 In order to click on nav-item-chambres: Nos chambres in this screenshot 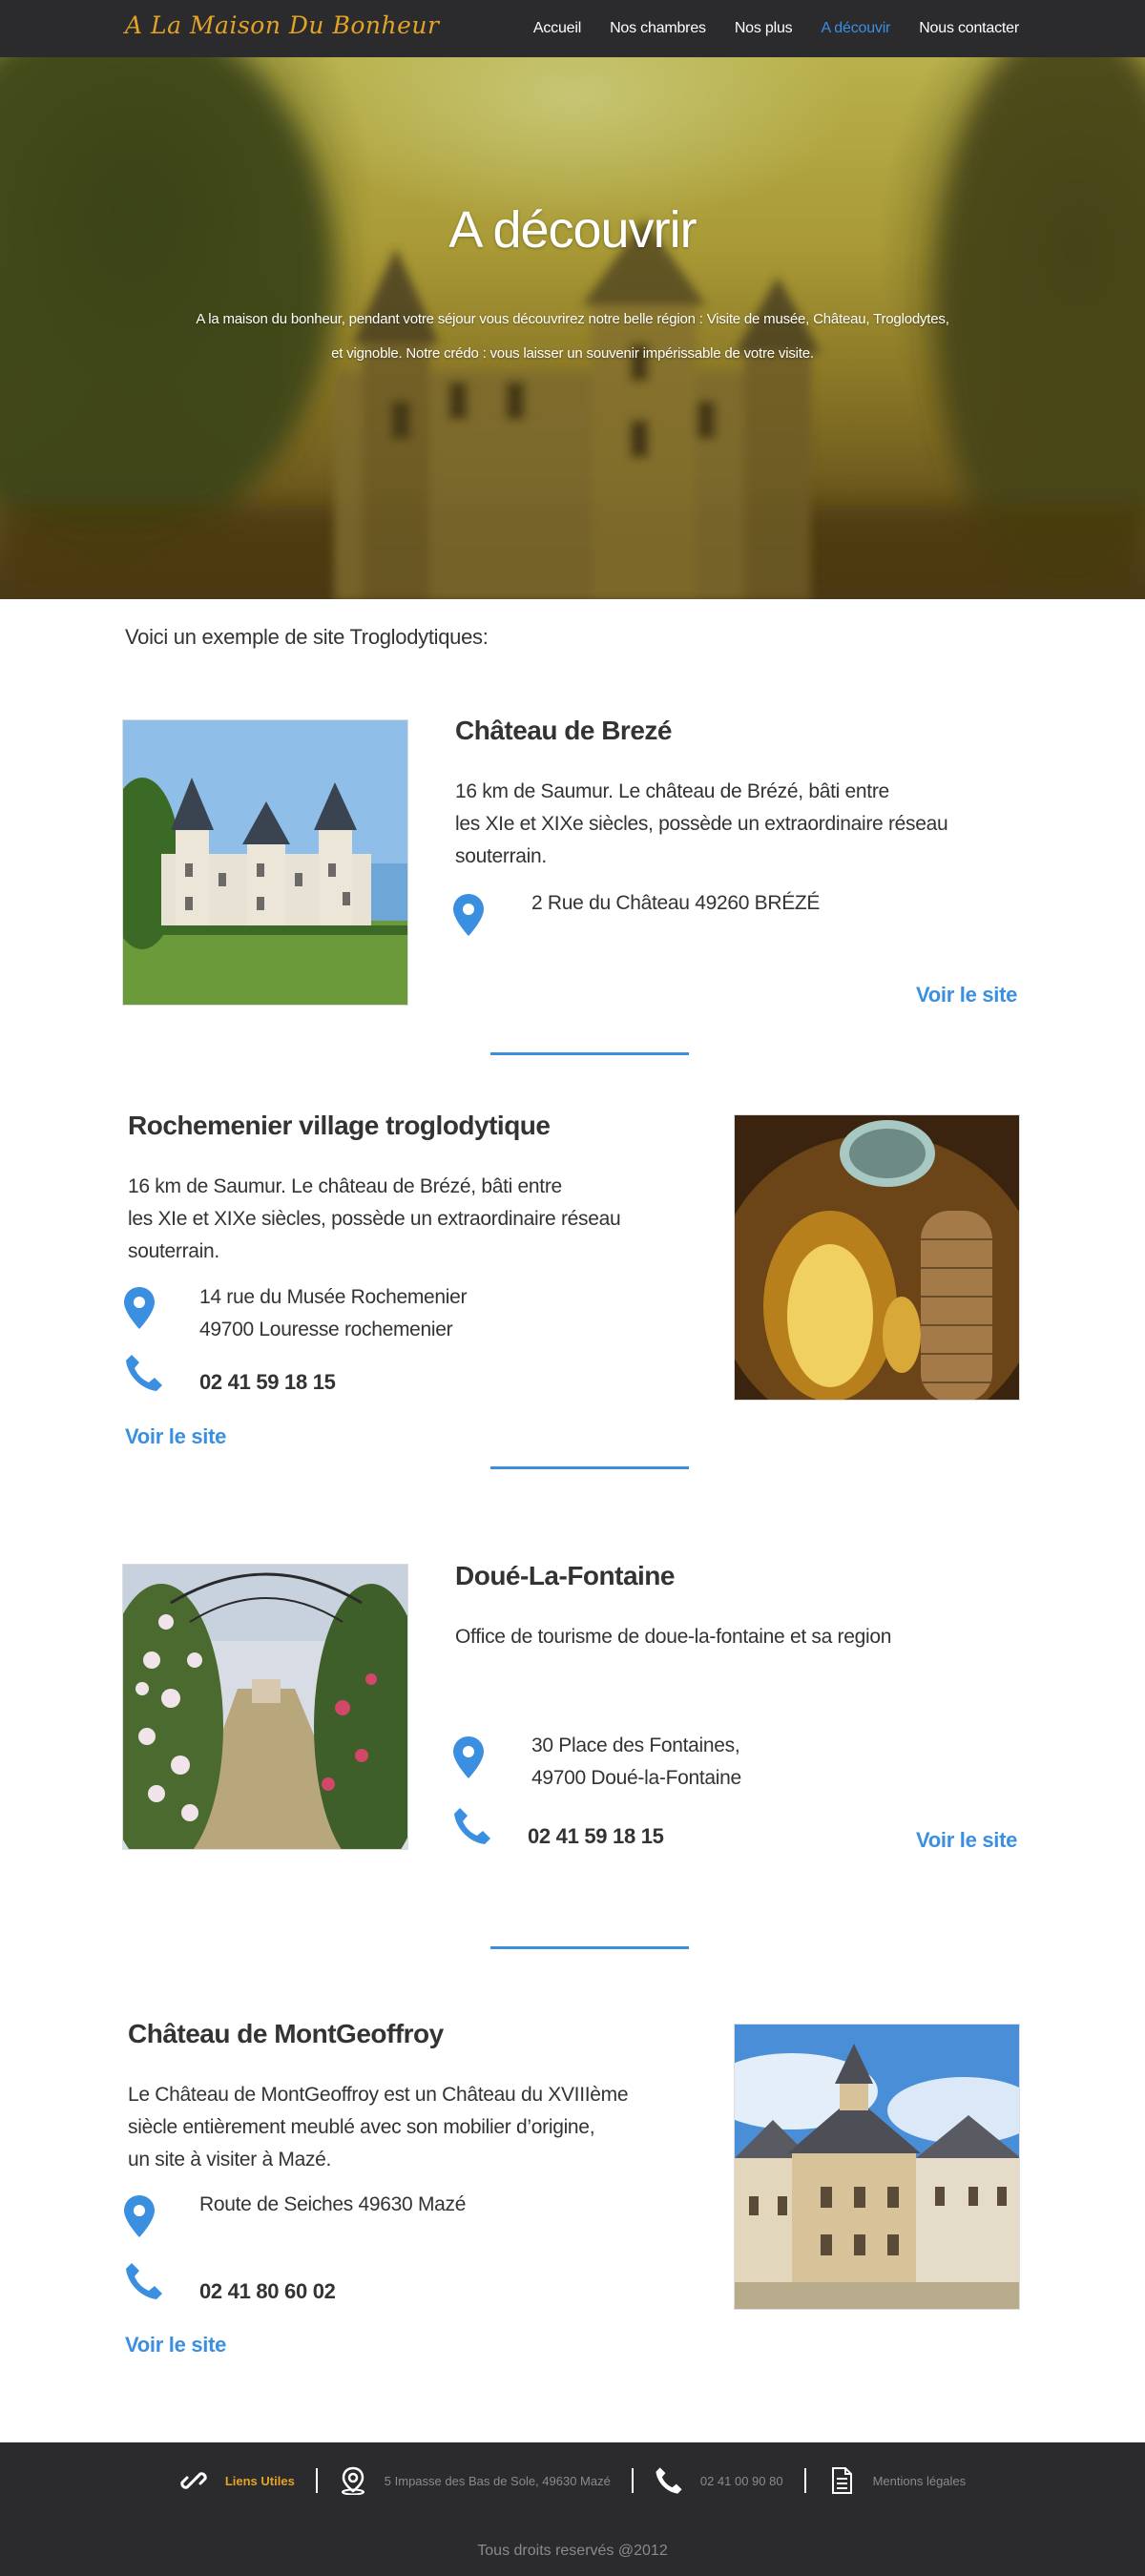, I will do `click(658, 28)`.